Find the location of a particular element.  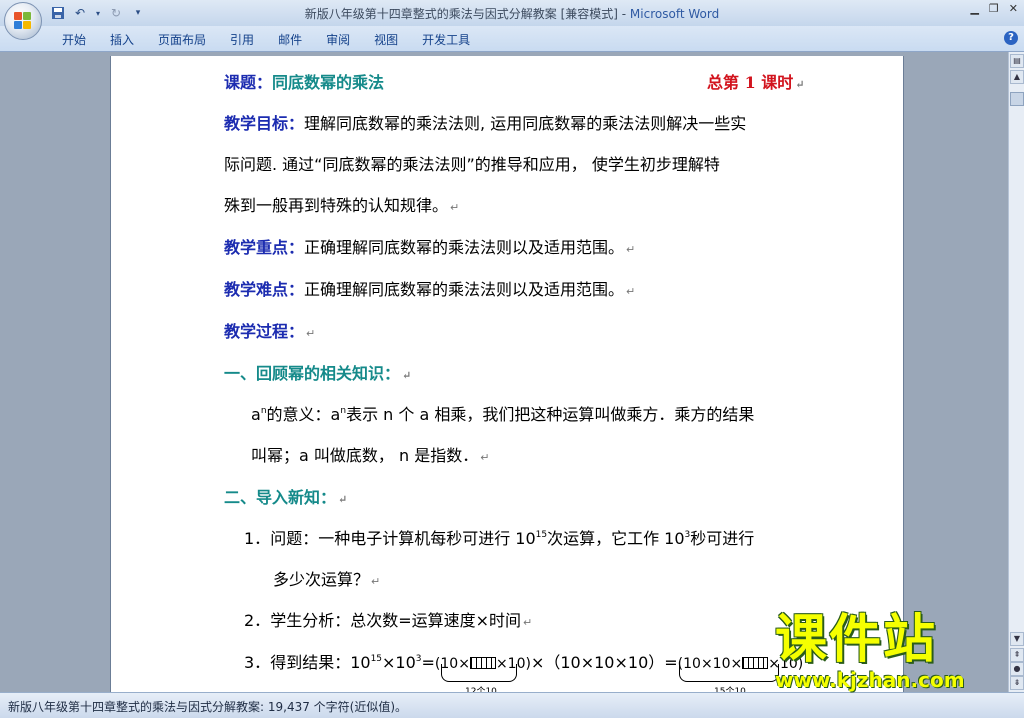

item-3-text-b: ×10 is located at coordinates (399, 662).